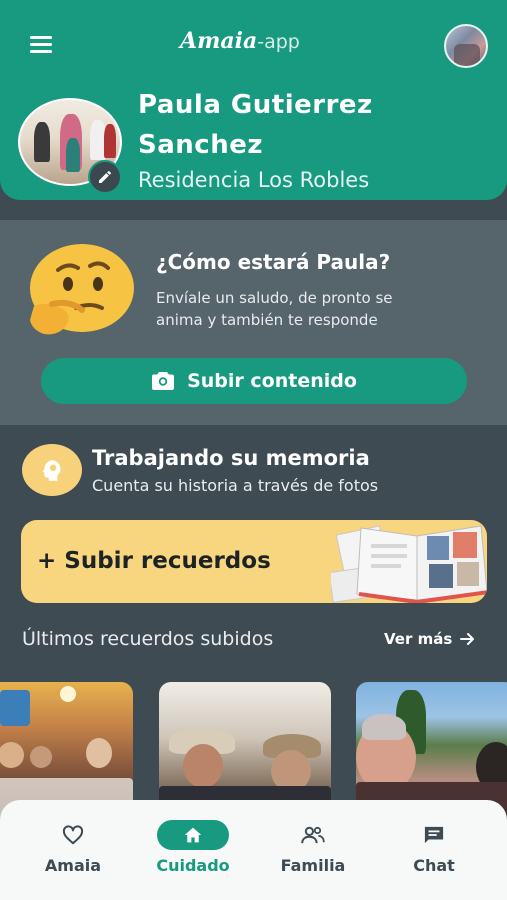 This screenshot has width=507, height=900. Describe the element at coordinates (200, 145) in the screenshot. I see `profile-name-line2: Sanchez` at that location.